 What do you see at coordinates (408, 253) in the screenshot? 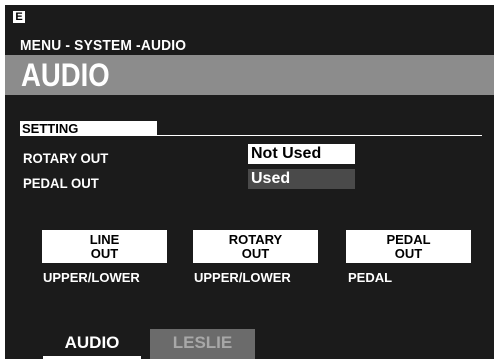
I see `pedal-out-line2: OUT` at bounding box center [408, 253].